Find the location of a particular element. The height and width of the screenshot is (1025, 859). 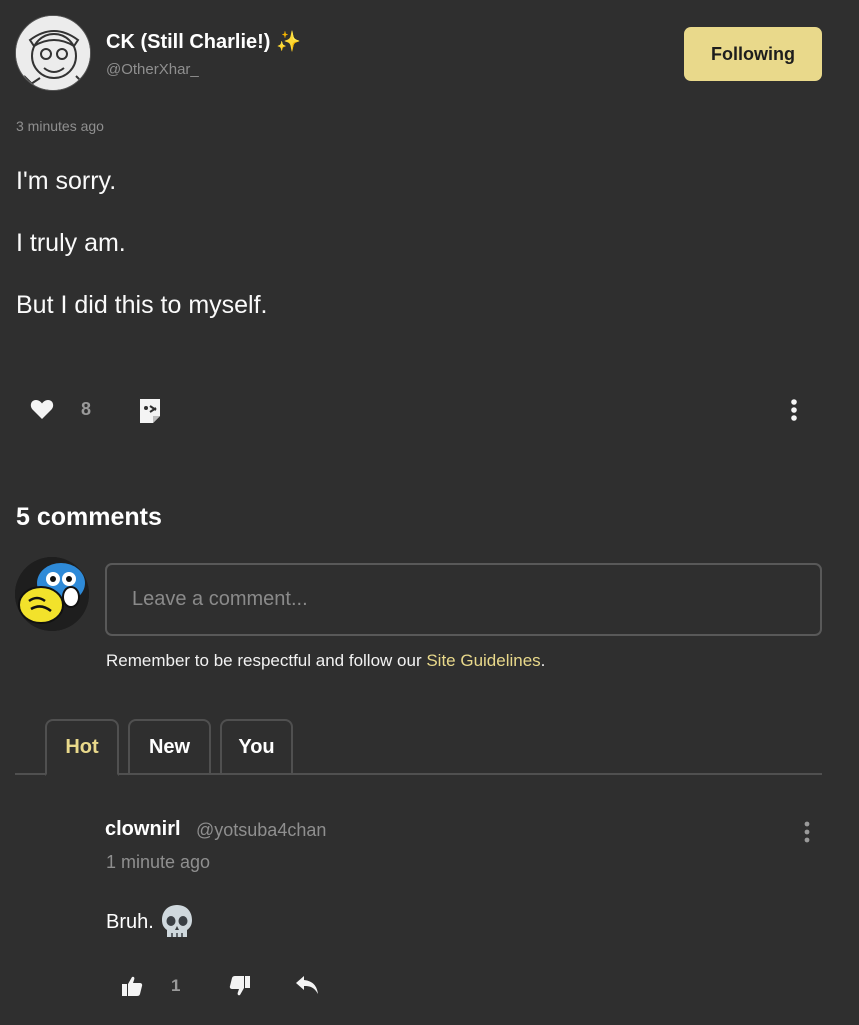

tab-hot: Hot is located at coordinates (82, 747).